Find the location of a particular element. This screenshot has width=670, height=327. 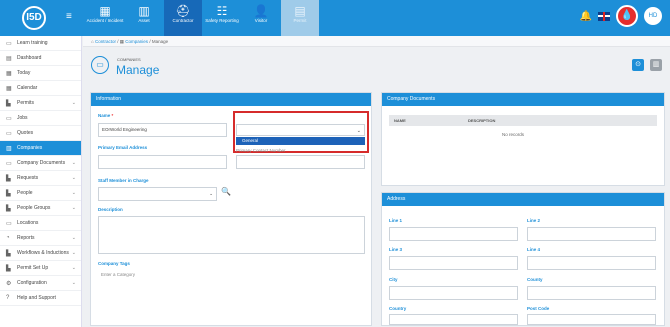

menu-toggle-icon: ≡ is located at coordinates (69, 16).